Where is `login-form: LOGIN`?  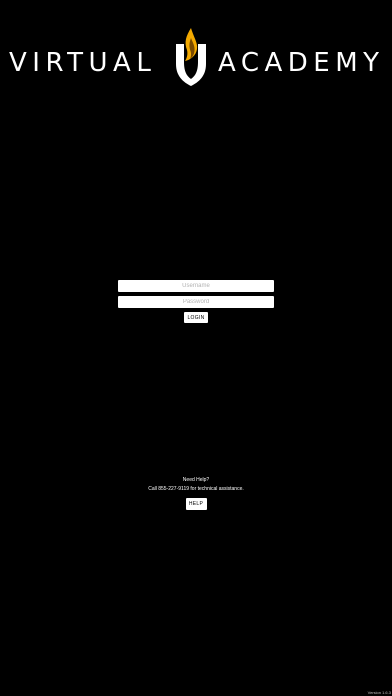 login-form: LOGIN is located at coordinates (196, 301).